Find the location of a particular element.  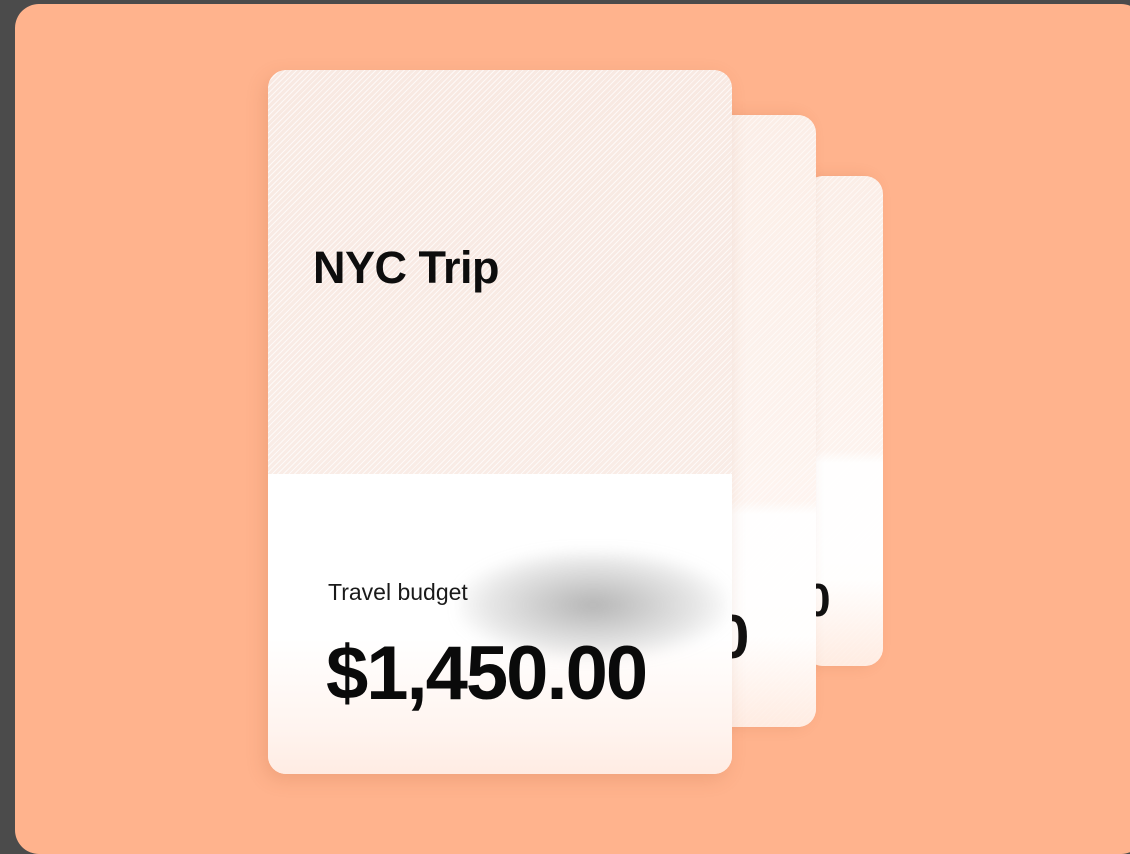

card-frost-panel is located at coordinates (844, 558).